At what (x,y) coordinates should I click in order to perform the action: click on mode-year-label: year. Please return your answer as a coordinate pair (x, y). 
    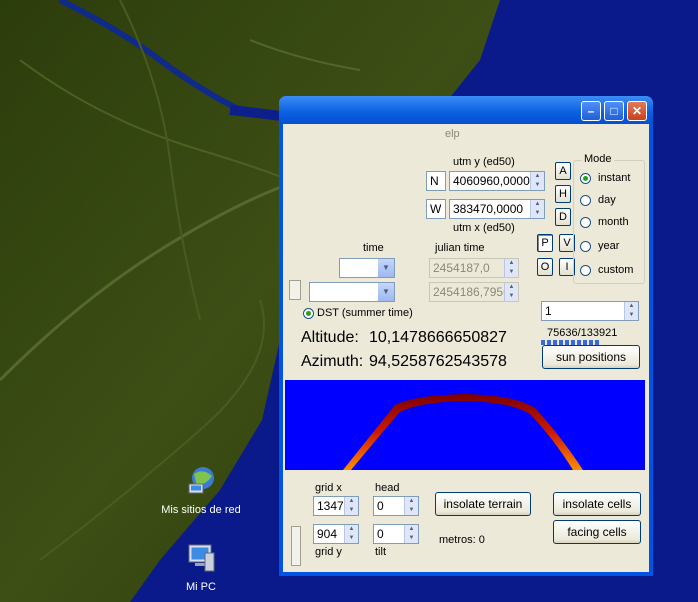
    Looking at the image, I should click on (608, 246).